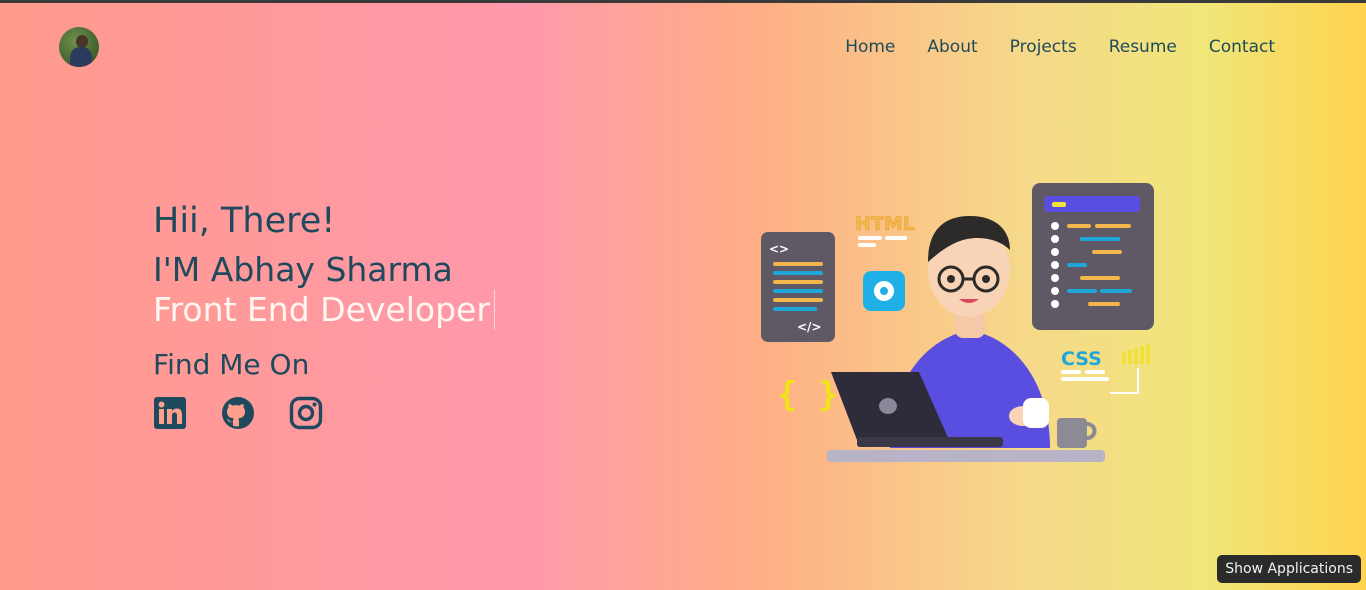 This screenshot has height=590, width=1366. What do you see at coordinates (884, 291) in the screenshot?
I see `gear-icon` at bounding box center [884, 291].